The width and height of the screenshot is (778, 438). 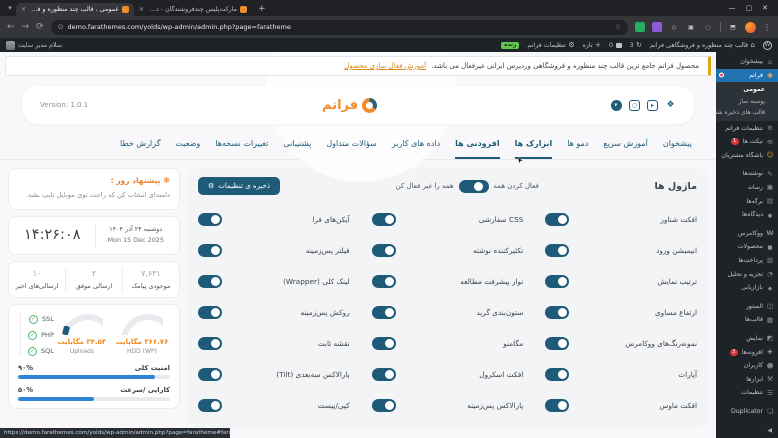 What do you see at coordinates (26, 27) in the screenshot?
I see `forward-icon: →` at bounding box center [26, 27].